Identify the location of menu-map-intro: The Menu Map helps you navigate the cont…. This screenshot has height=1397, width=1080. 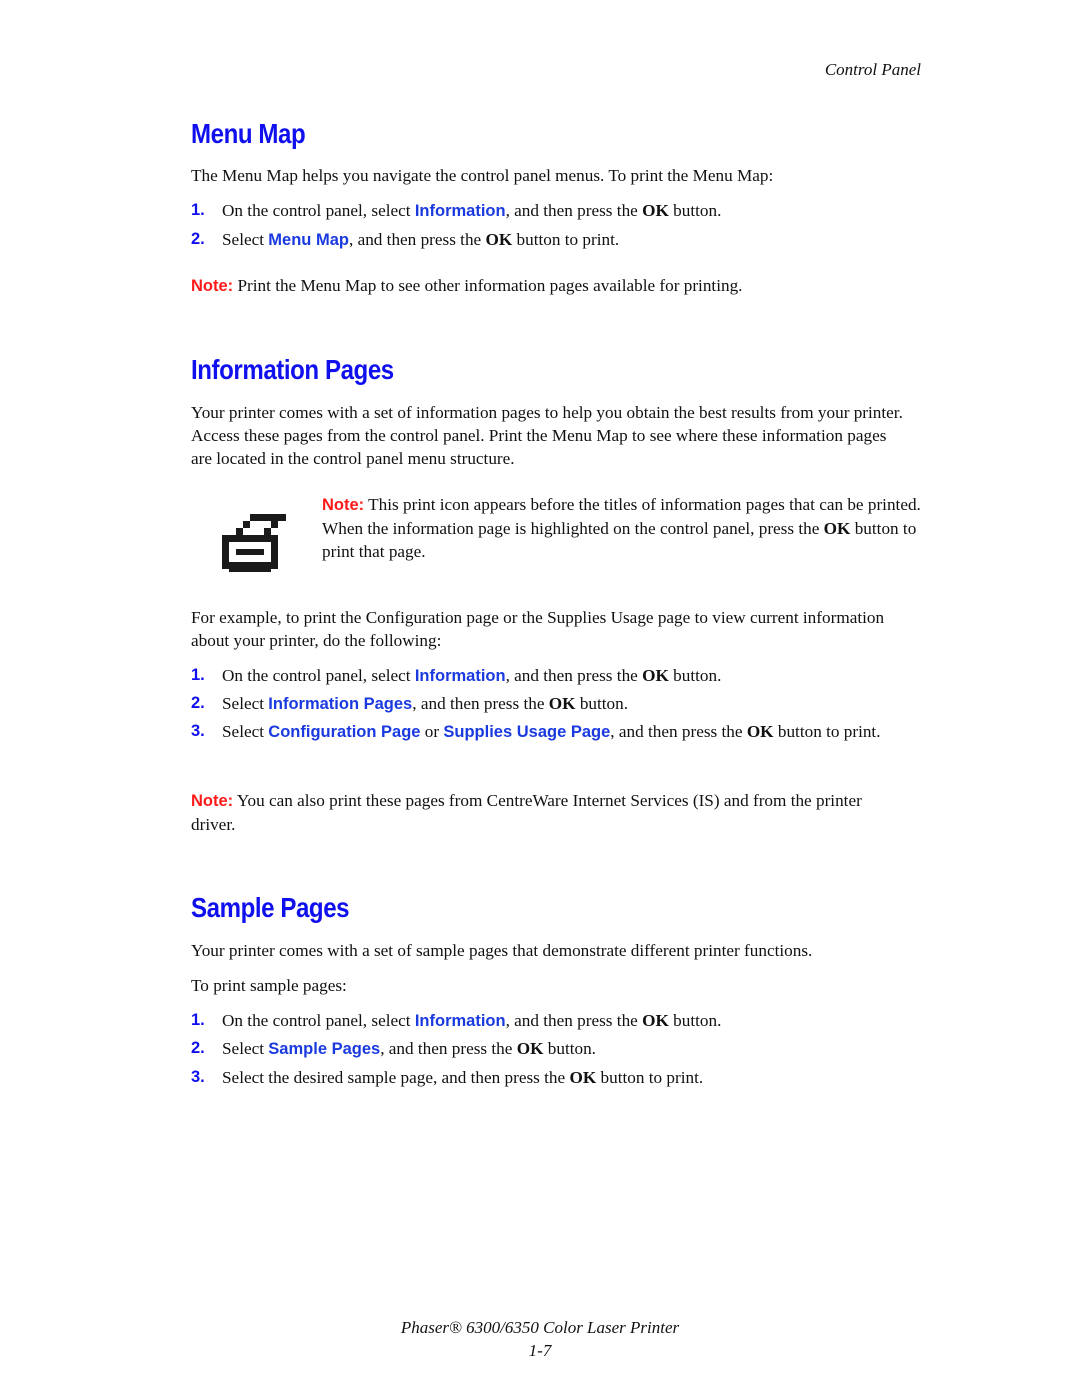
(482, 175).